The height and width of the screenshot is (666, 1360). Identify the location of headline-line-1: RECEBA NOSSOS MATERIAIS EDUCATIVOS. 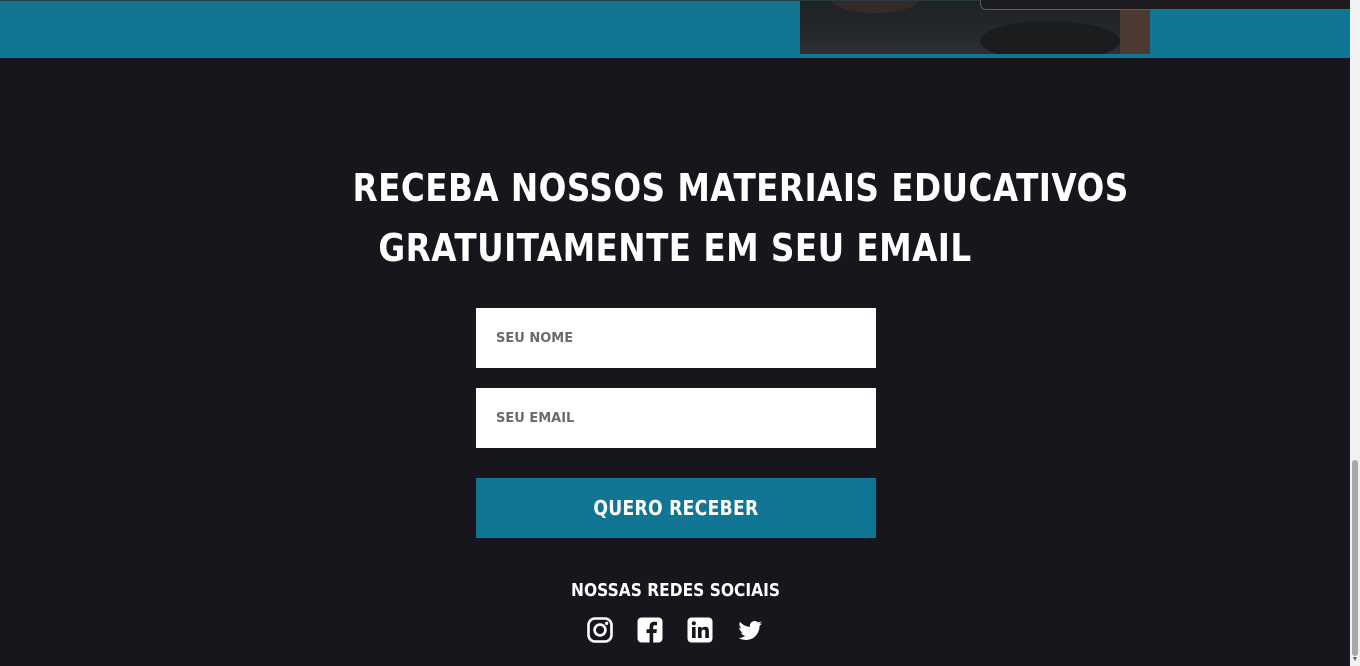
(740, 188).